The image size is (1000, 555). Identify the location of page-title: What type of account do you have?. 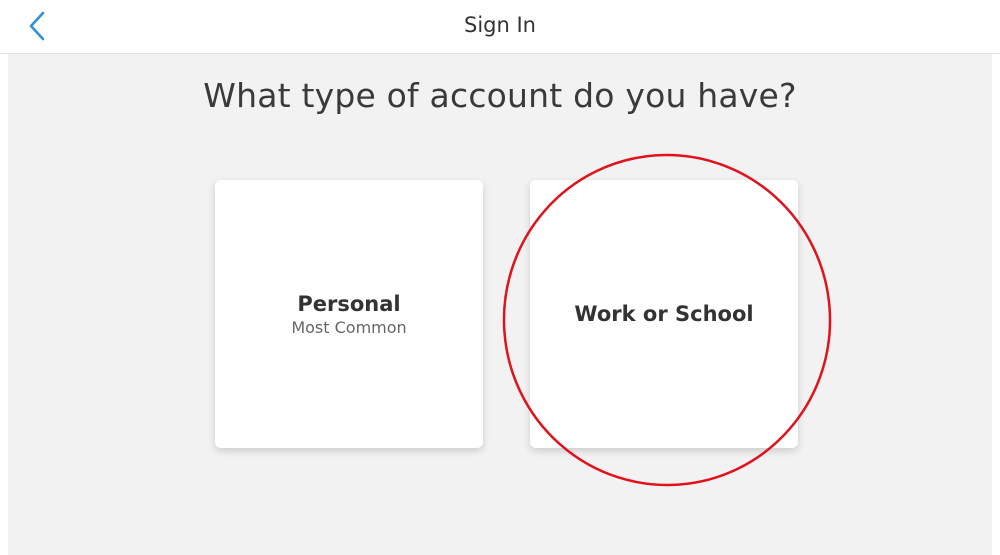
(500, 95).